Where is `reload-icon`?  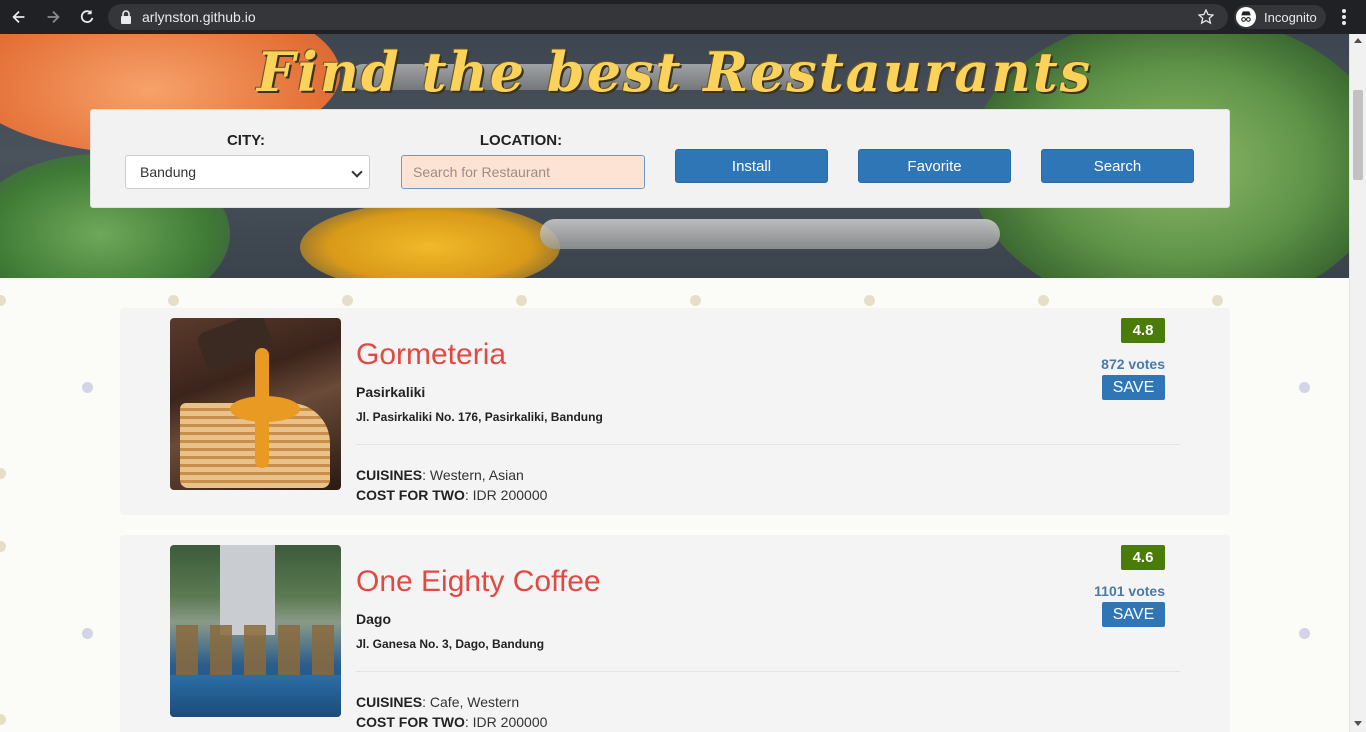 reload-icon is located at coordinates (87, 16).